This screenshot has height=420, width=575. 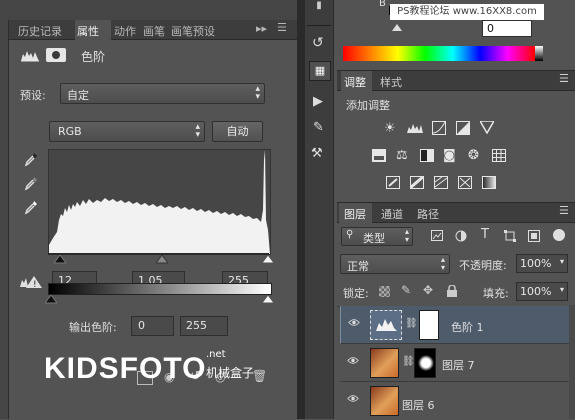 I want to click on layers-menu-icon: ☰, so click(x=564, y=210).